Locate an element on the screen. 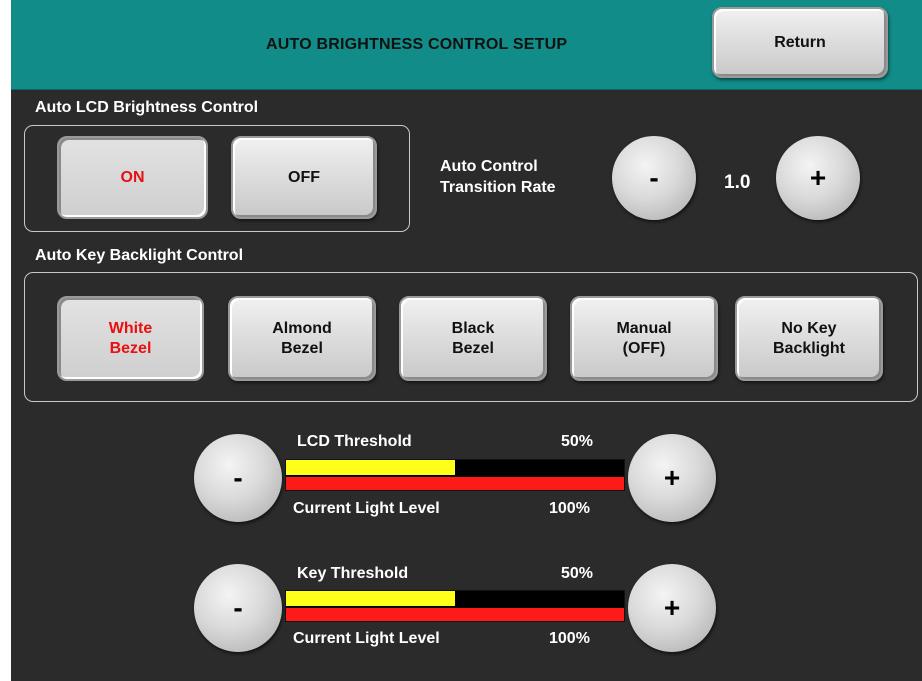 The height and width of the screenshot is (681, 922). key-threshold-percent: 50% is located at coordinates (577, 573).